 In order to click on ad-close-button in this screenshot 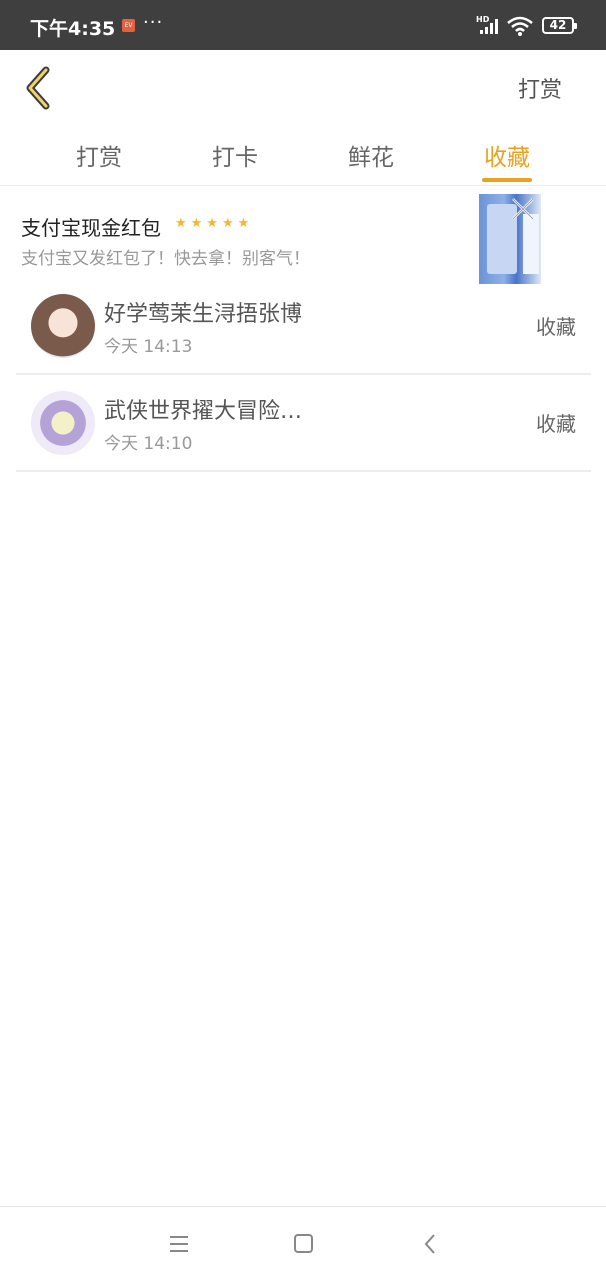, I will do `click(523, 209)`.